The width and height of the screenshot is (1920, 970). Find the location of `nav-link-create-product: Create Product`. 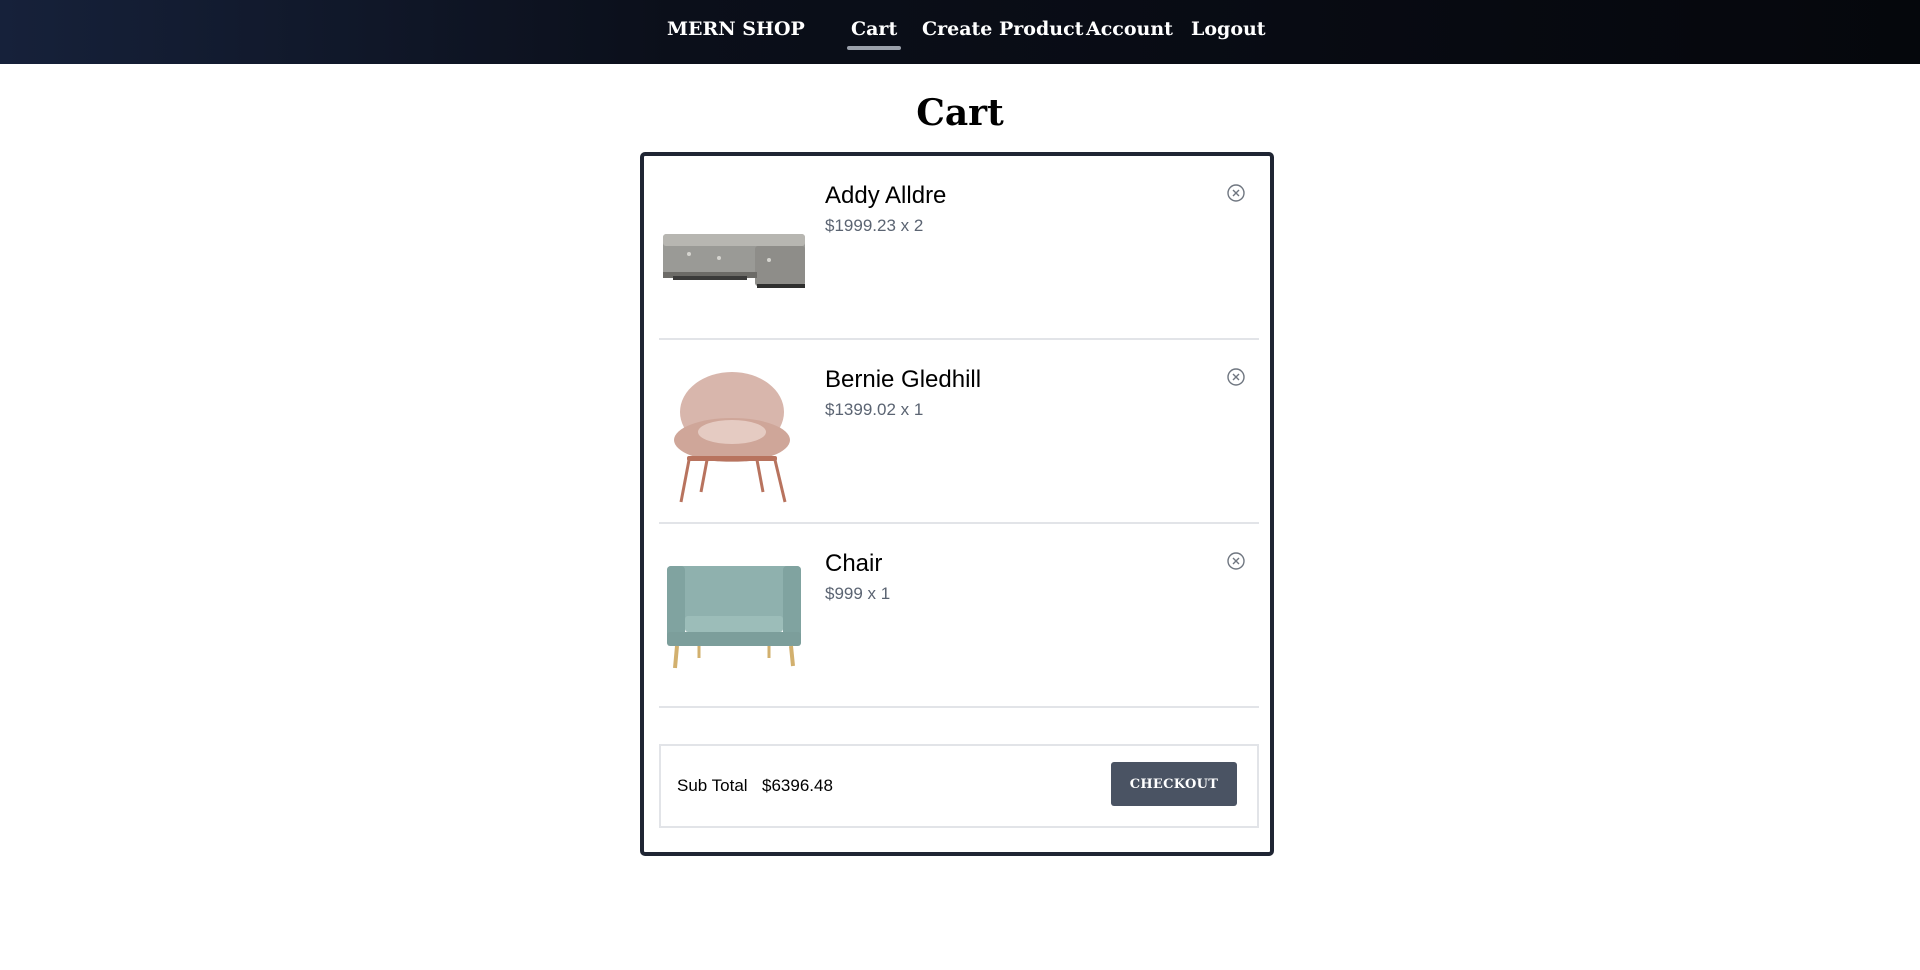

nav-link-create-product: Create Product is located at coordinates (1002, 29).